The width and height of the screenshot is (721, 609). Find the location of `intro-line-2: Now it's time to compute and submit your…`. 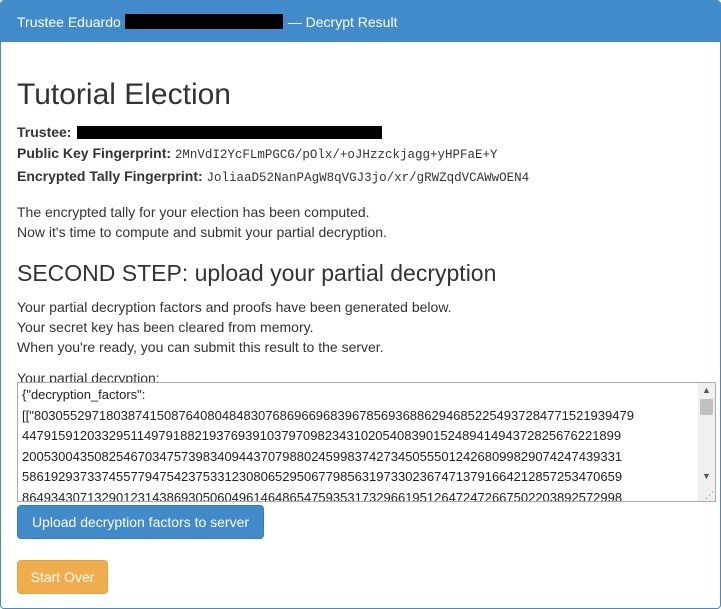

intro-line-2: Now it's time to compute and submit your… is located at coordinates (202, 232).